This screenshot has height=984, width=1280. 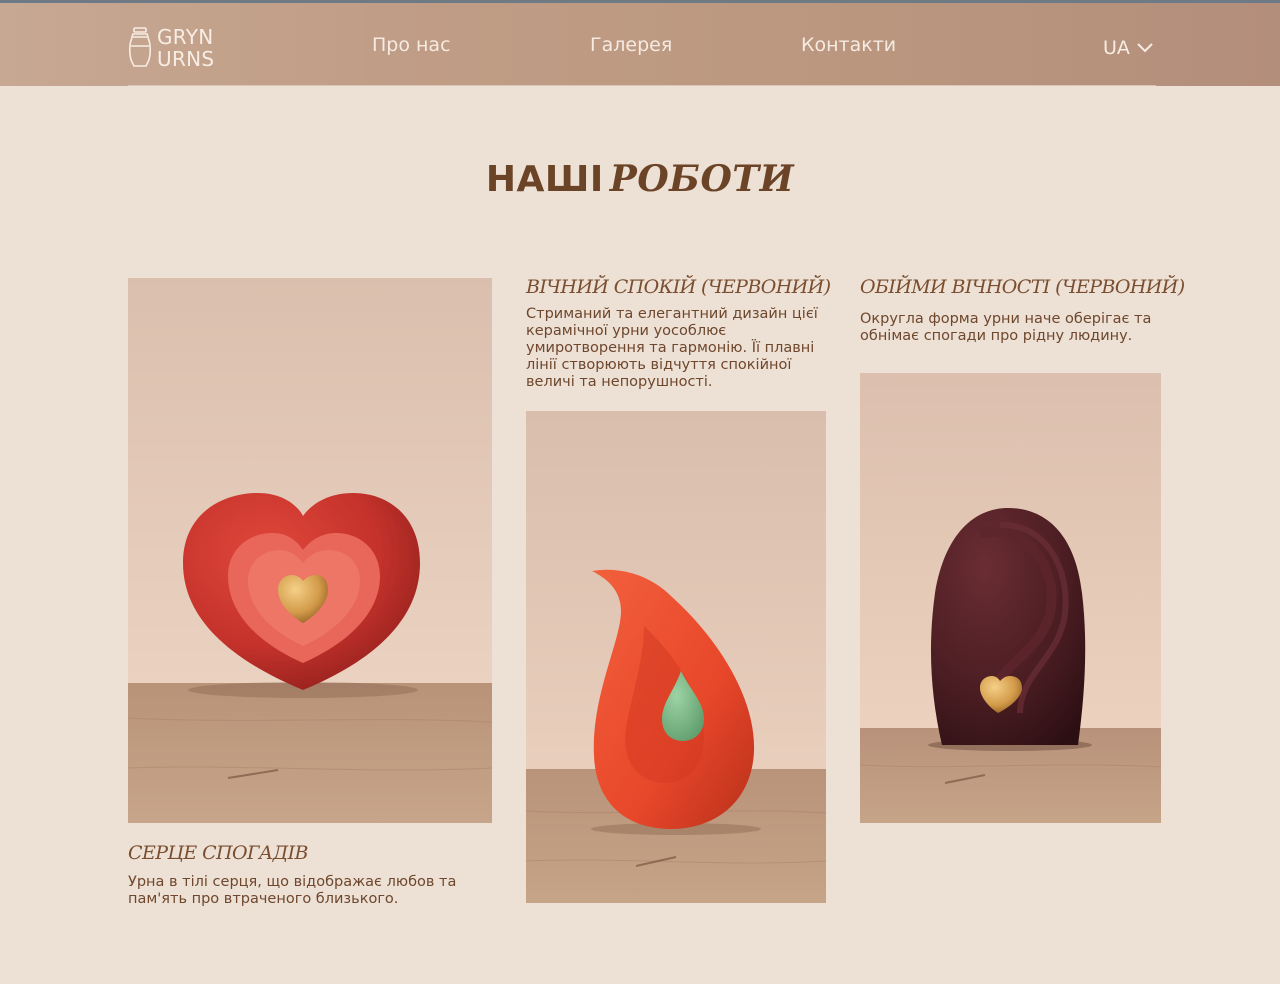 I want to click on header-divider, so click(x=642, y=85).